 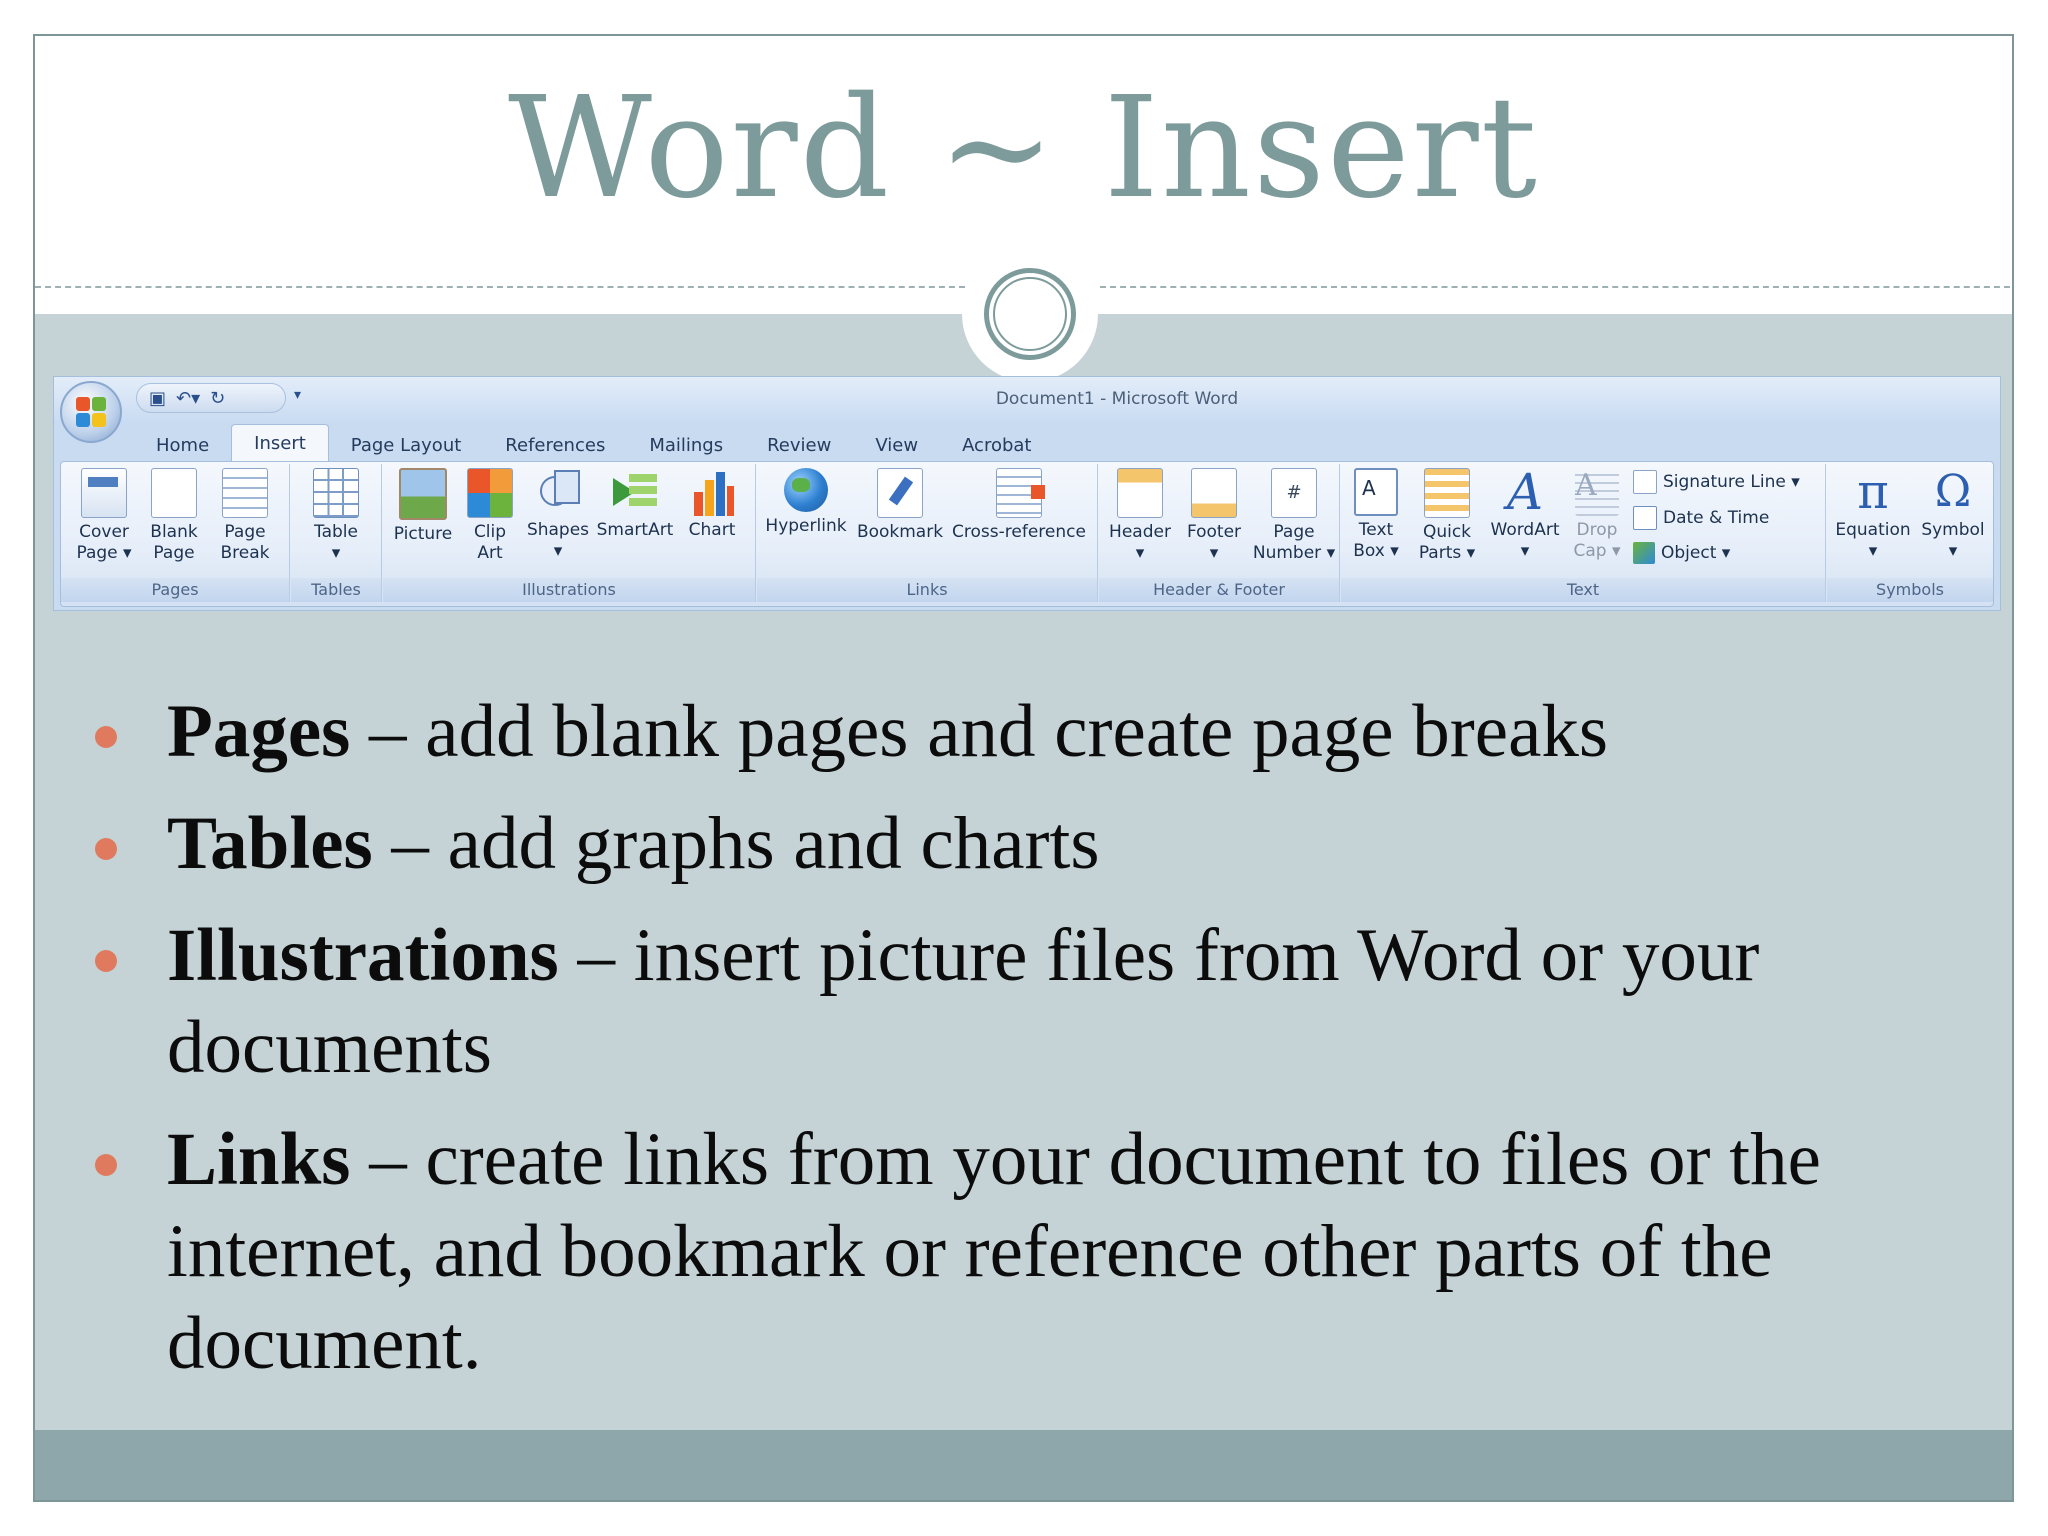 I want to click on footer-band, so click(x=1023, y=1465).